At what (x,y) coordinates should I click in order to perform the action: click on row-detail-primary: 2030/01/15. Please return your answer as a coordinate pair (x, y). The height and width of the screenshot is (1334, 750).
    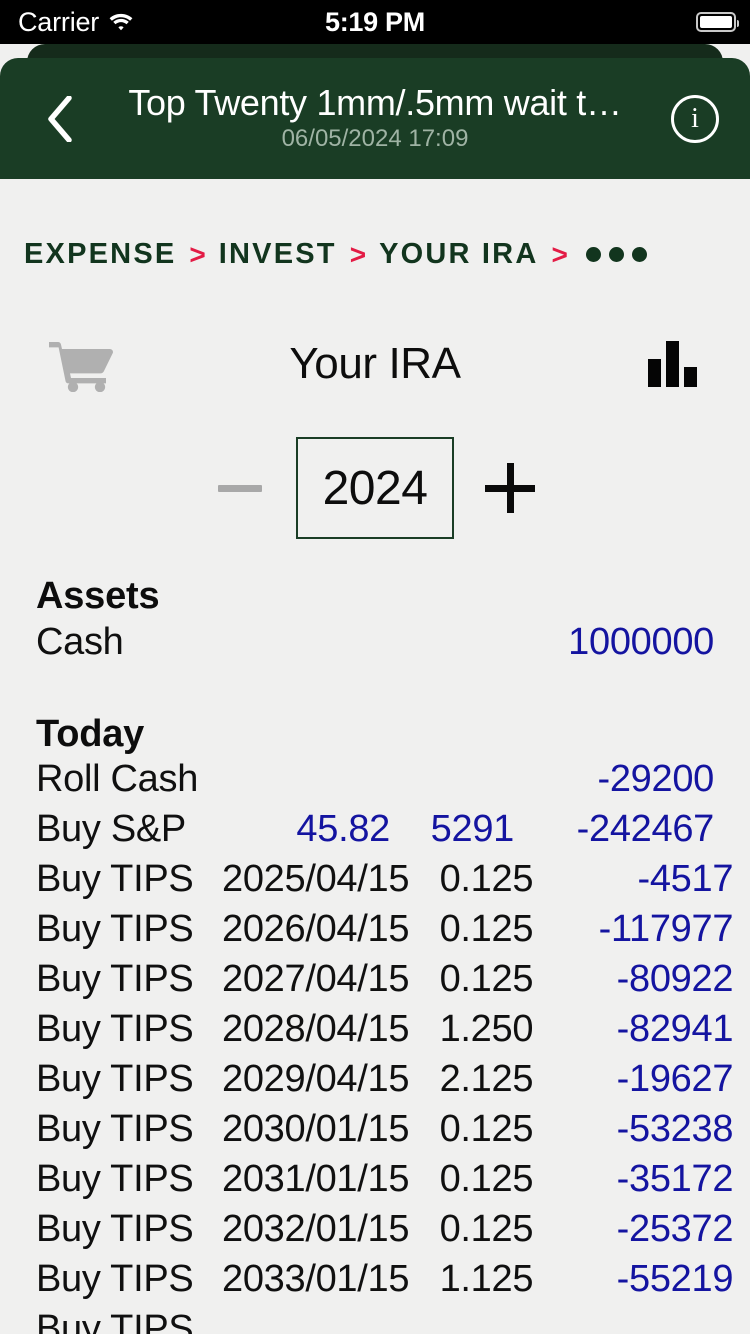
    Looking at the image, I should click on (316, 1129).